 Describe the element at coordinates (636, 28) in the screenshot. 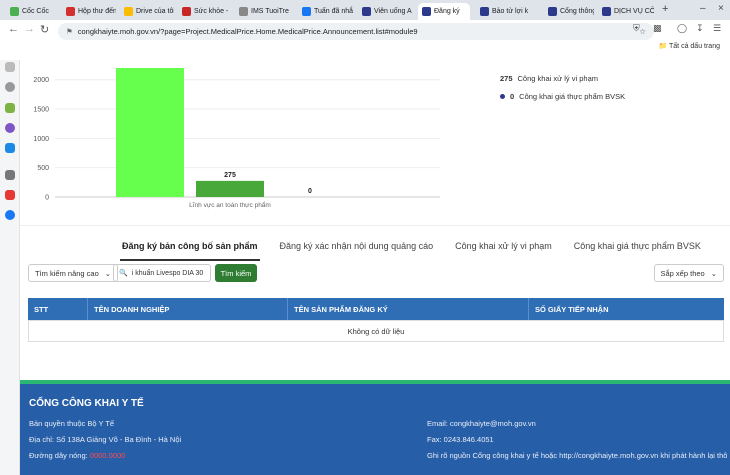

I see `shield-icon: ⛨` at that location.